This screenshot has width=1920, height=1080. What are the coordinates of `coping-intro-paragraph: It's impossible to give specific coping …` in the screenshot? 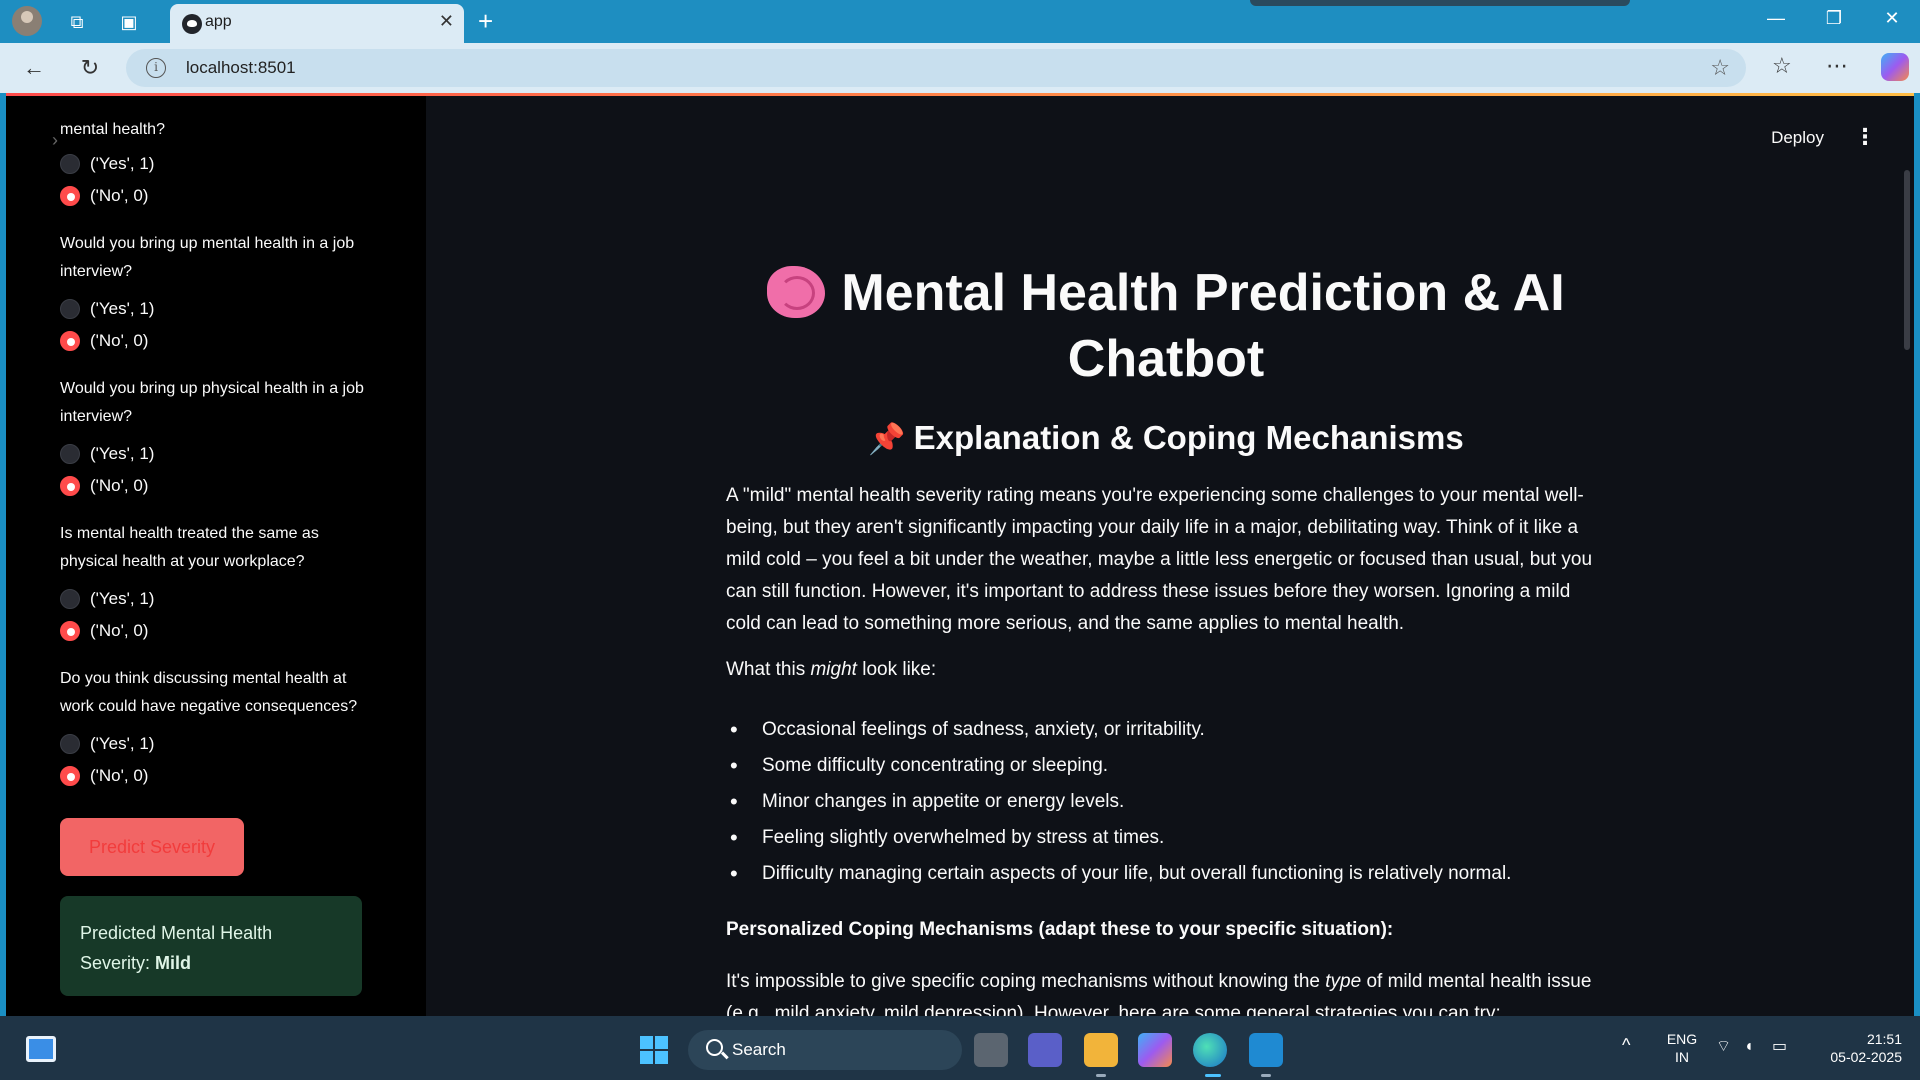 It's located at (1166, 991).